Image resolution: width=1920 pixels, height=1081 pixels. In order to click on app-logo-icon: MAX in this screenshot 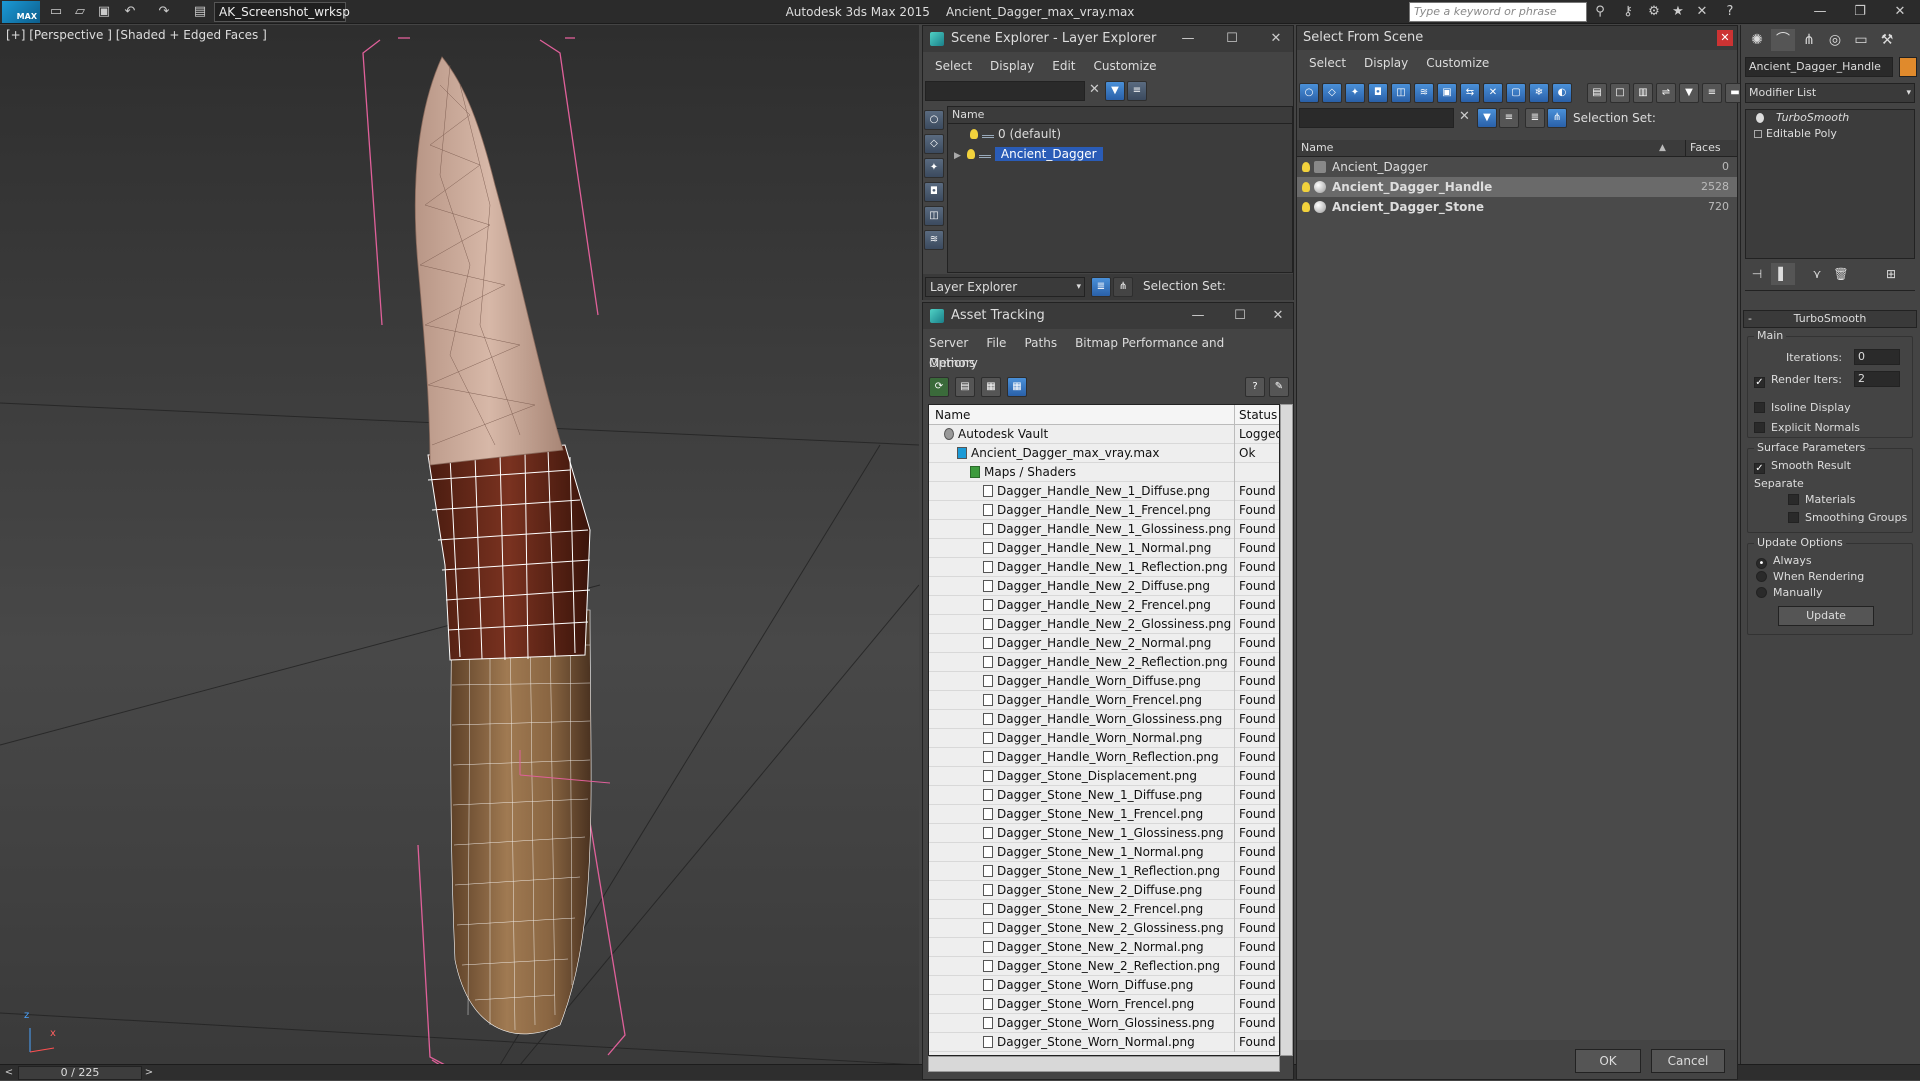, I will do `click(21, 12)`.